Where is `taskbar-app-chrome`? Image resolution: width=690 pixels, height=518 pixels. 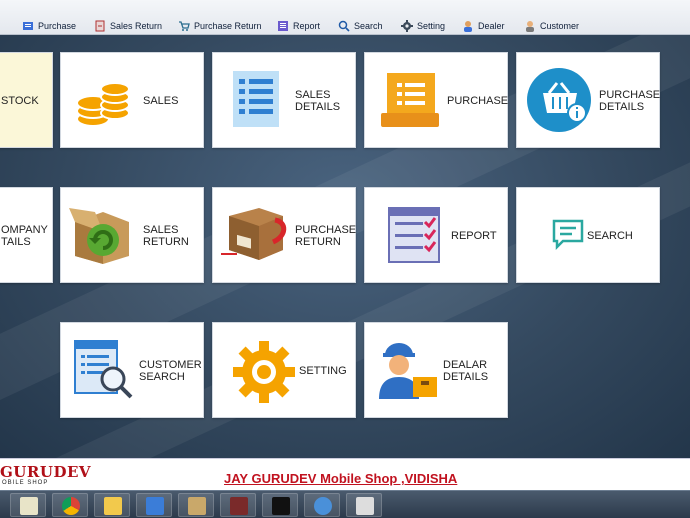
taskbar-app-chrome is located at coordinates (70, 505).